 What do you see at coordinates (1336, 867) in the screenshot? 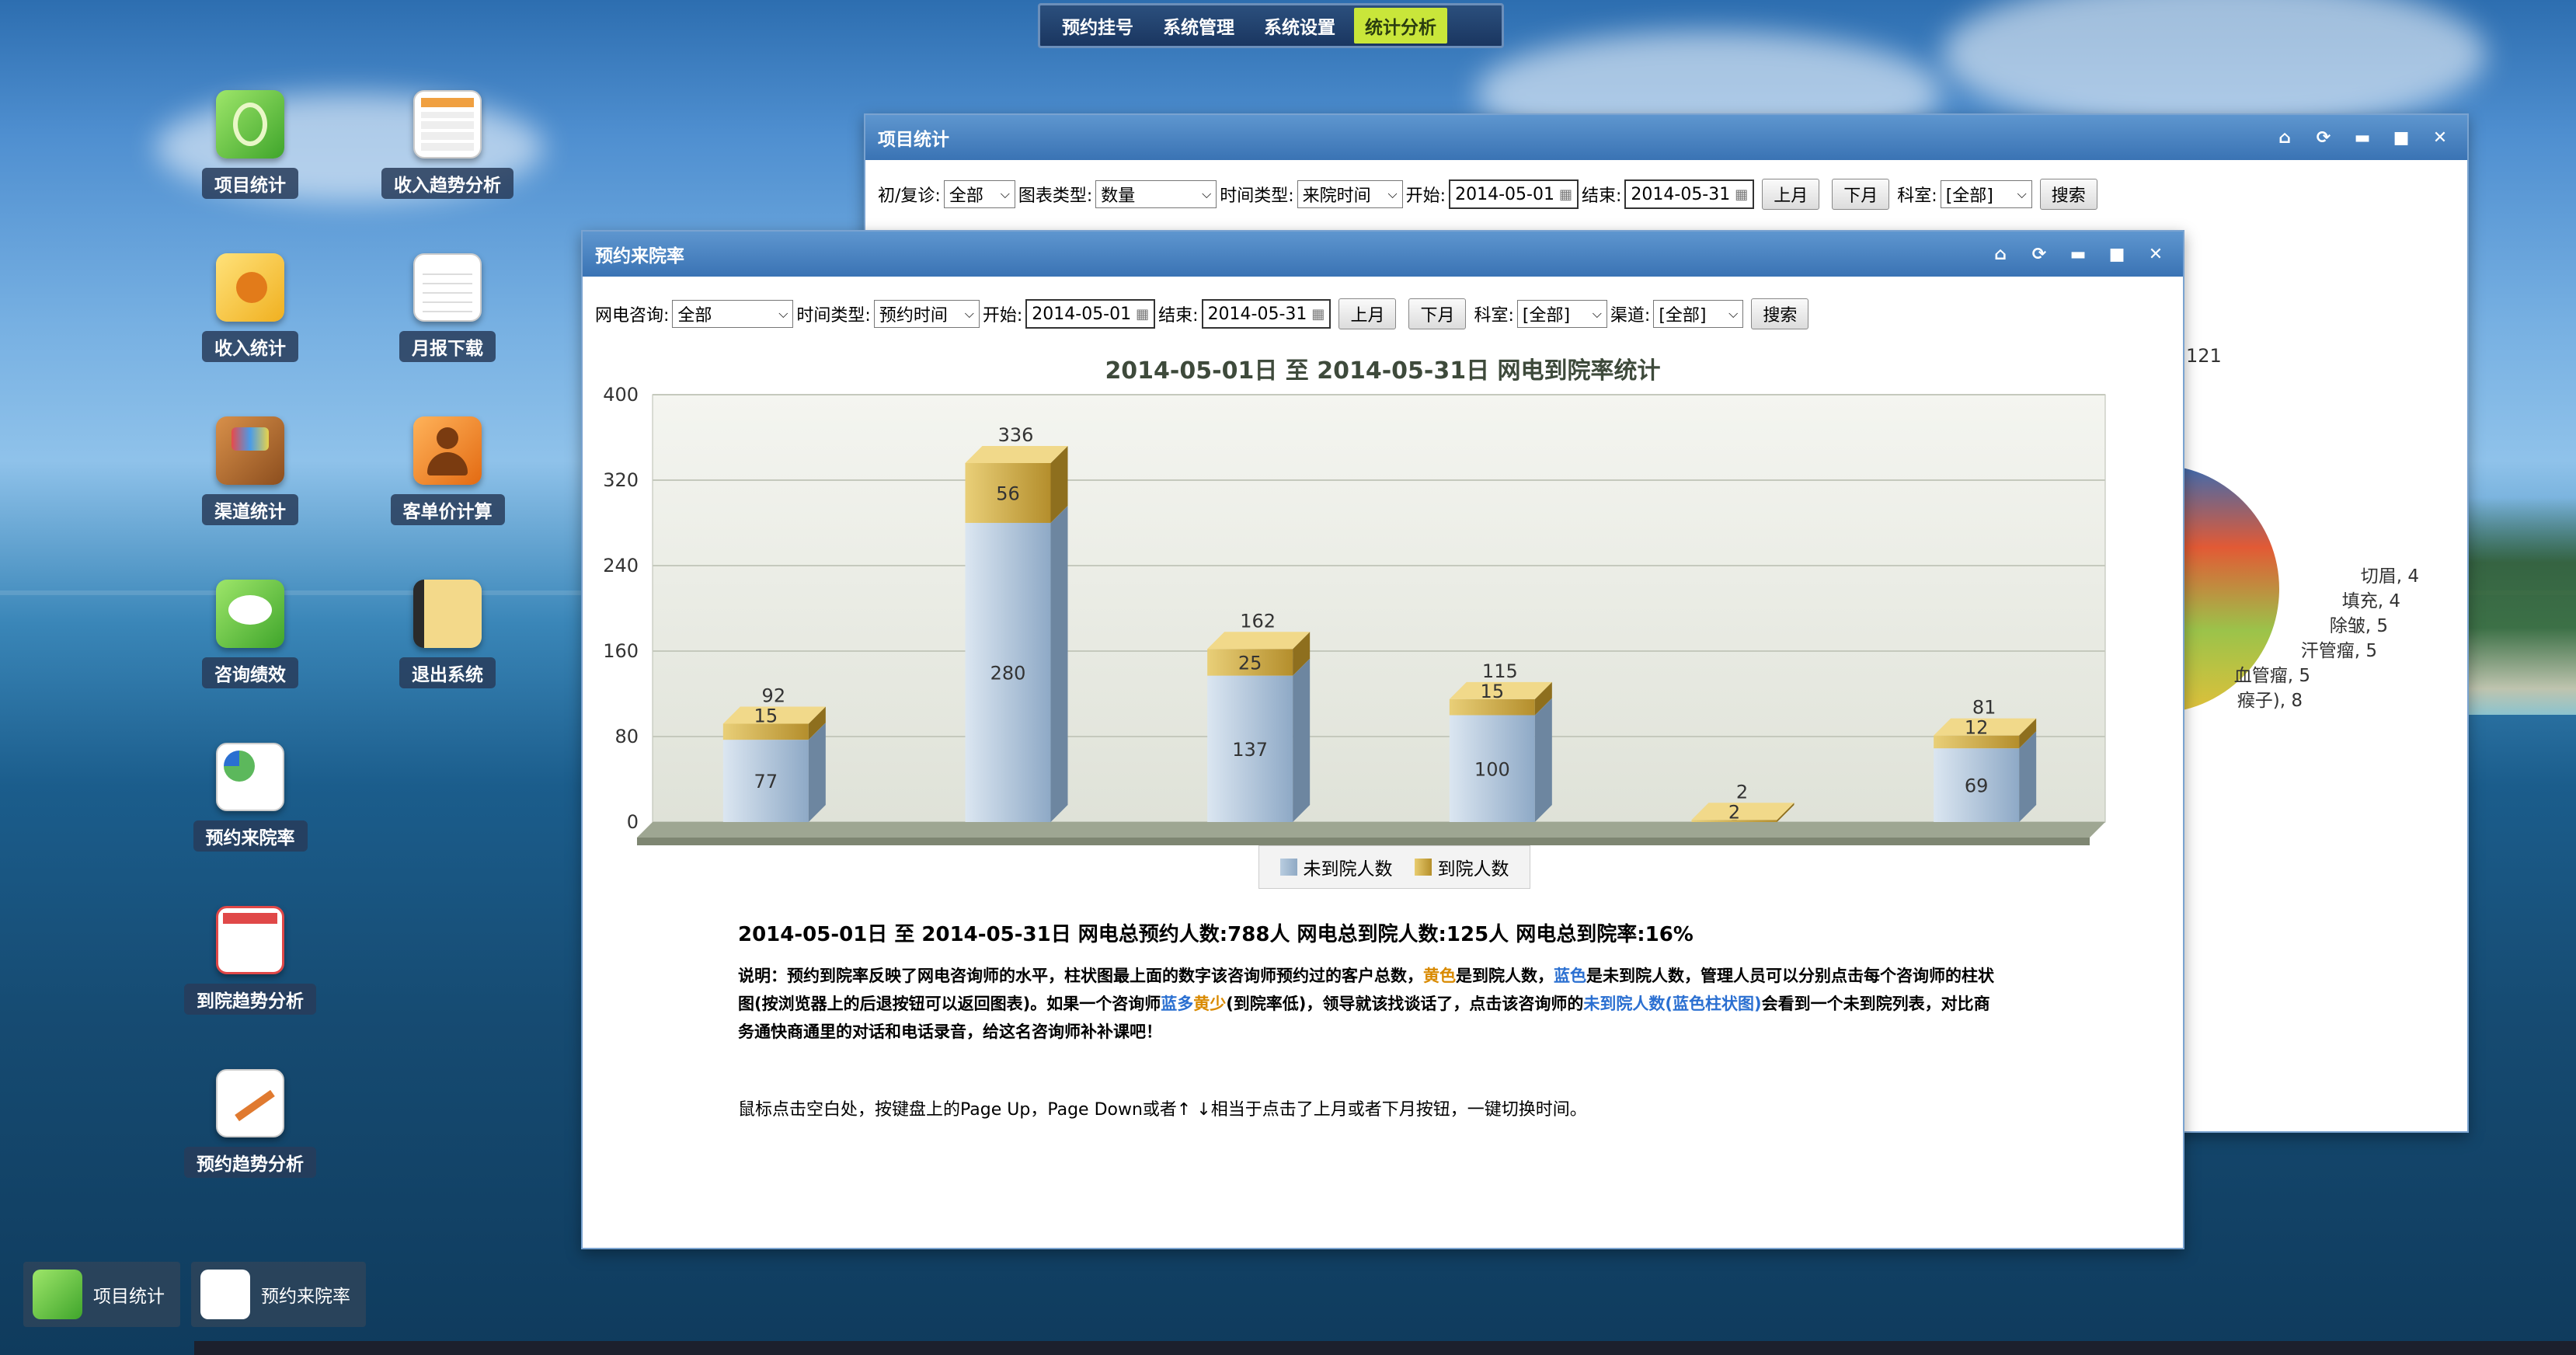
I see `legend-item-not-arrived: 未到院人数` at bounding box center [1336, 867].